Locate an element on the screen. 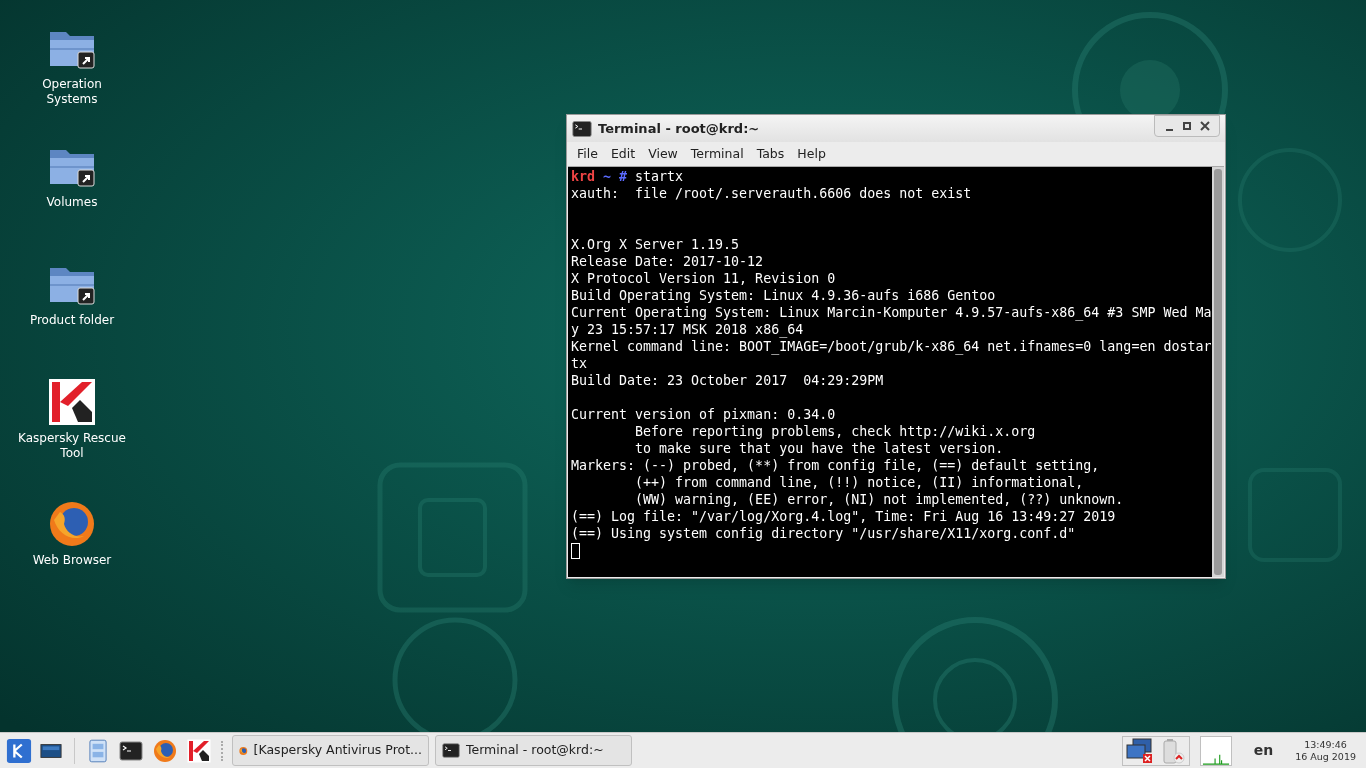 Image resolution: width=1366 pixels, height=768 pixels. output-line: Current Operating System: Linux Marcin-Komputer 4.9.57-aufs-x86_64 #3 SMP Wed Ma is located at coordinates (891, 312).